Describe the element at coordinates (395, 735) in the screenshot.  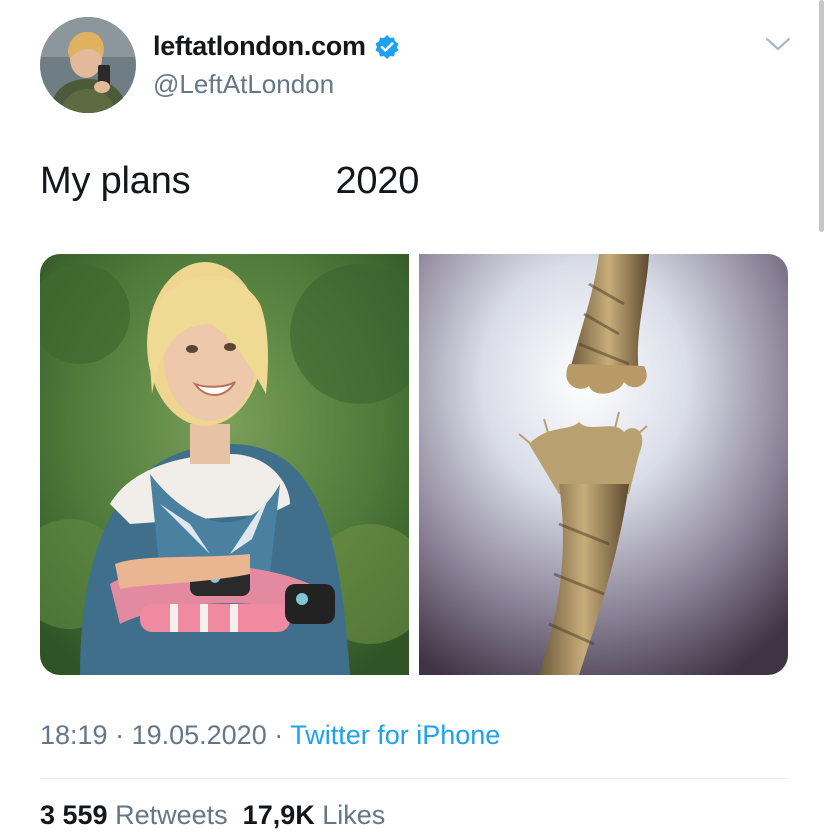
I see `tweet-source-link: Twitter for iPhone` at that location.